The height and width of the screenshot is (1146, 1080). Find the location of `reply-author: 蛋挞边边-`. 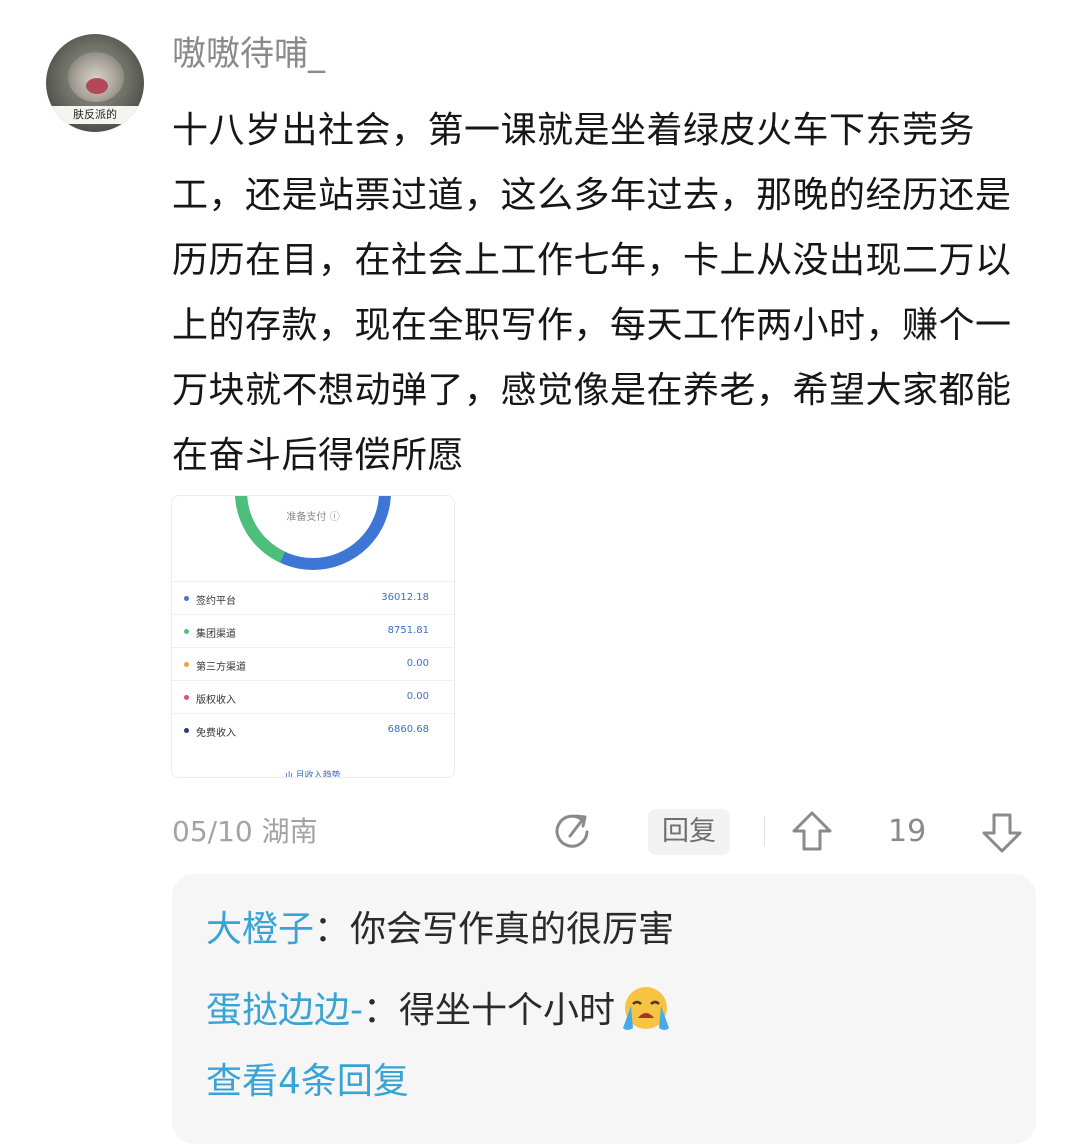

reply-author: 蛋挞边边- is located at coordinates (284, 1010).